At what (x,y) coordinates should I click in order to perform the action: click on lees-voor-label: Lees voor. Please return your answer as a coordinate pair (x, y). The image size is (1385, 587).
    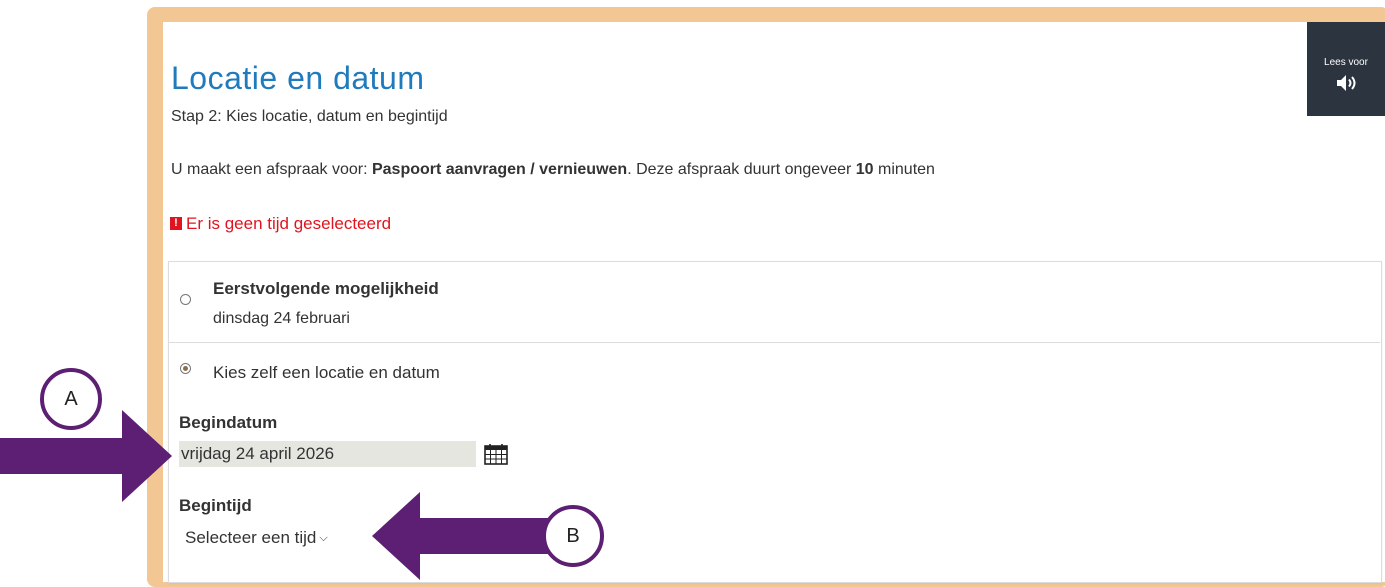
    Looking at the image, I should click on (1346, 62).